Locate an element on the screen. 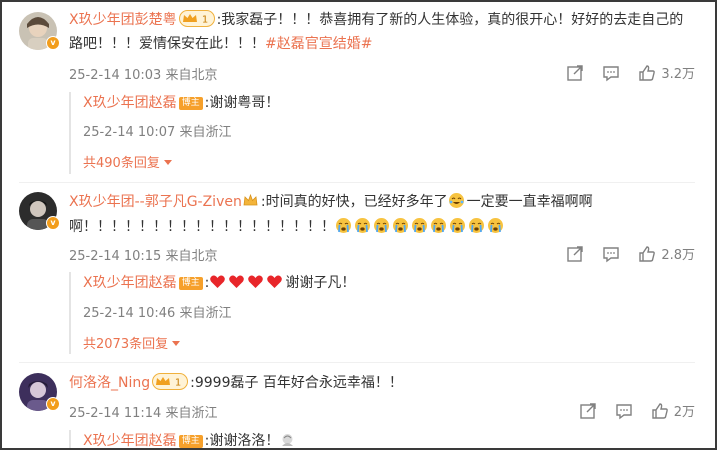 This screenshot has height=450, width=717. comment-actions: 2万 is located at coordinates (628, 410).